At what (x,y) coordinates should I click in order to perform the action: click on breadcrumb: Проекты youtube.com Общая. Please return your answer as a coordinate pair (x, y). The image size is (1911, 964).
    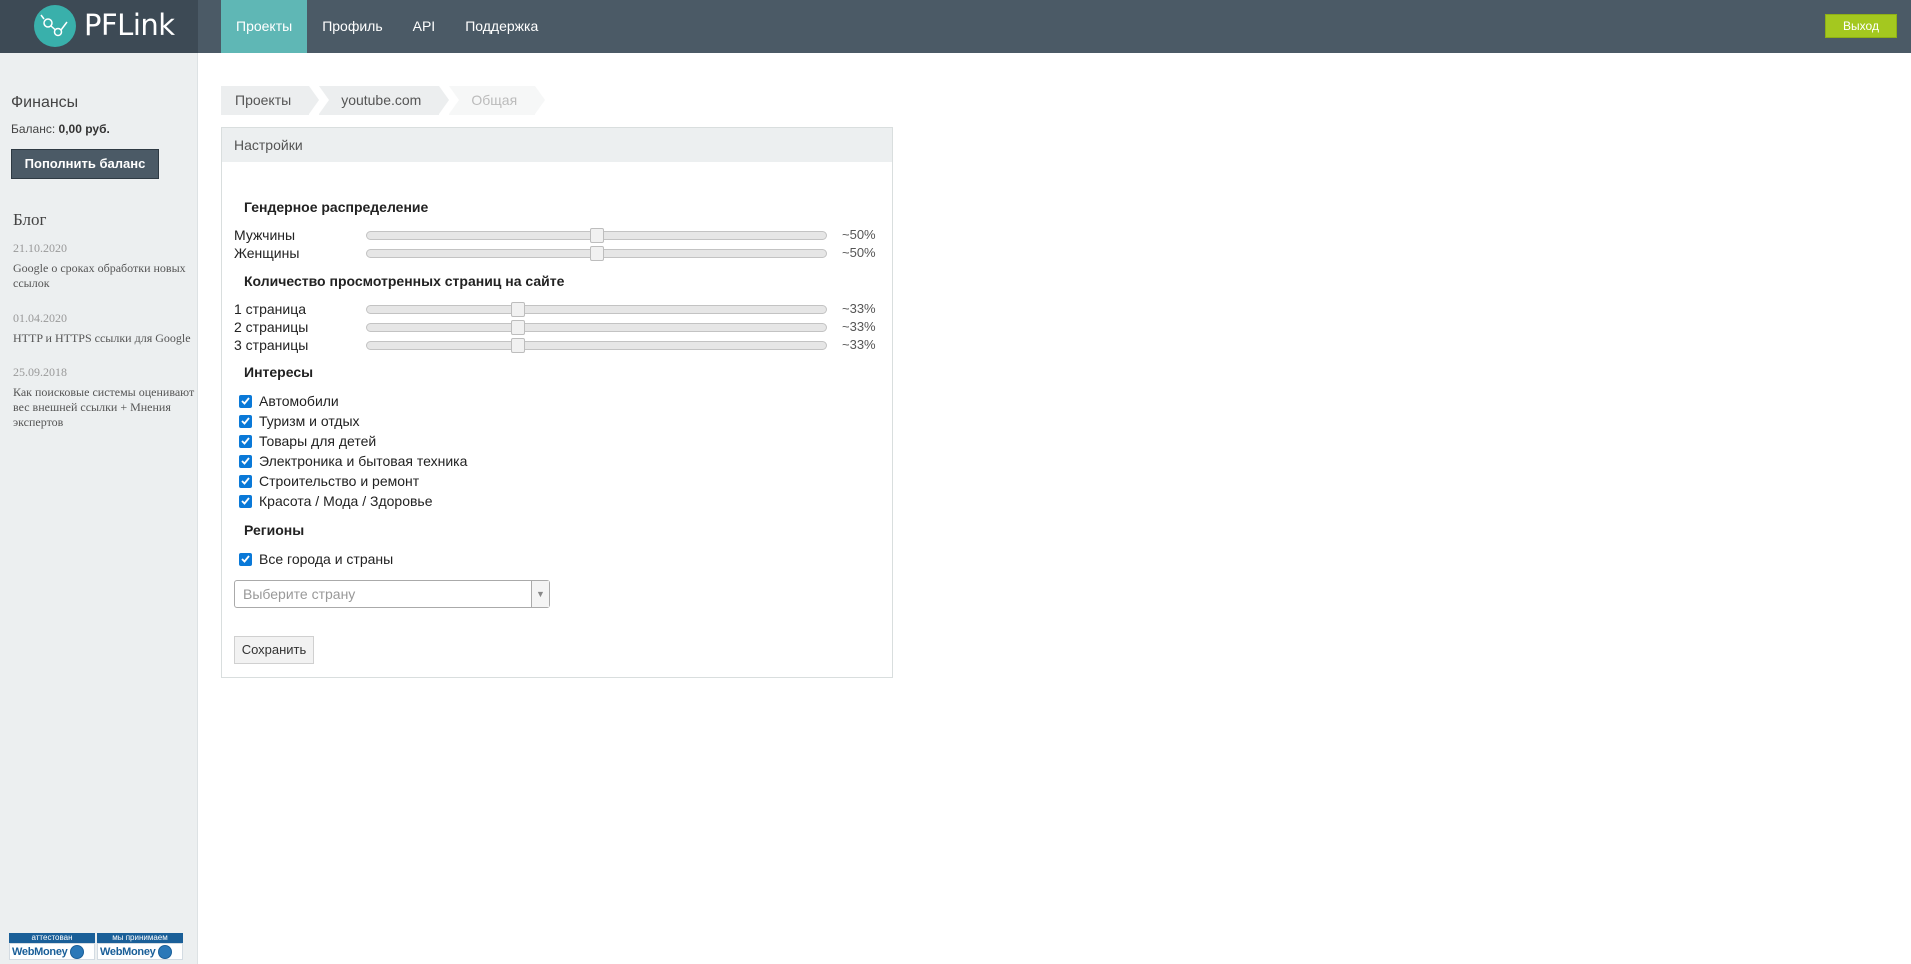
    Looking at the image, I should click on (383, 100).